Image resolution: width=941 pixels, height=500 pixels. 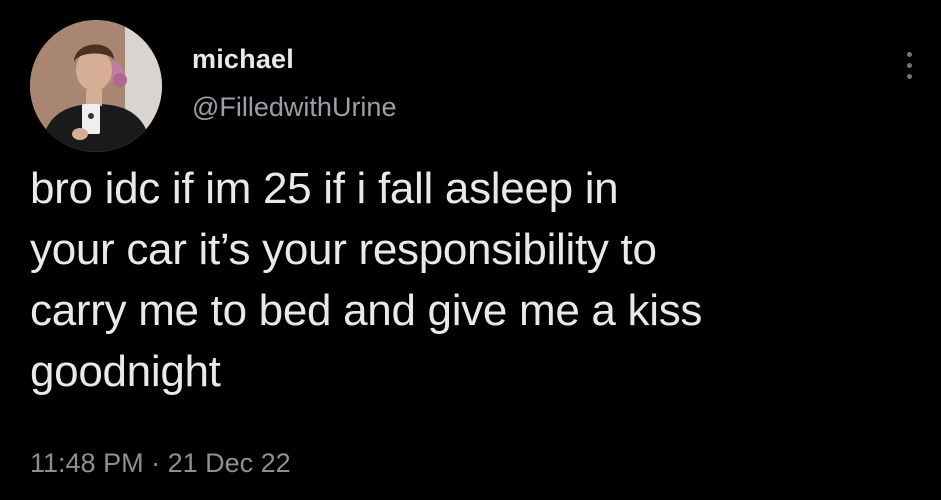 I want to click on profile-photo-avatar-icon, so click(x=96, y=86).